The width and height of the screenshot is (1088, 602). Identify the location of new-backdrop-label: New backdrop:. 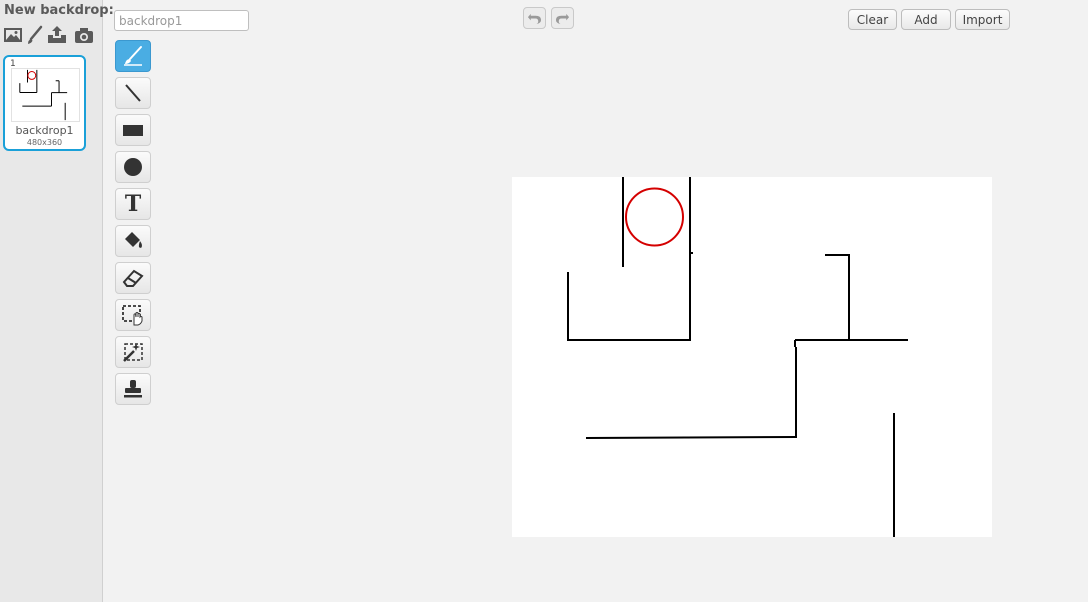
(59, 10).